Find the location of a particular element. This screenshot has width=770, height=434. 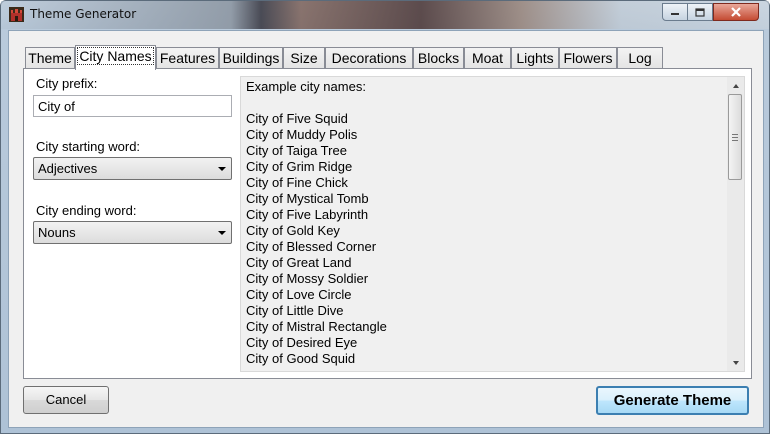

tab-label: Log is located at coordinates (640, 58).